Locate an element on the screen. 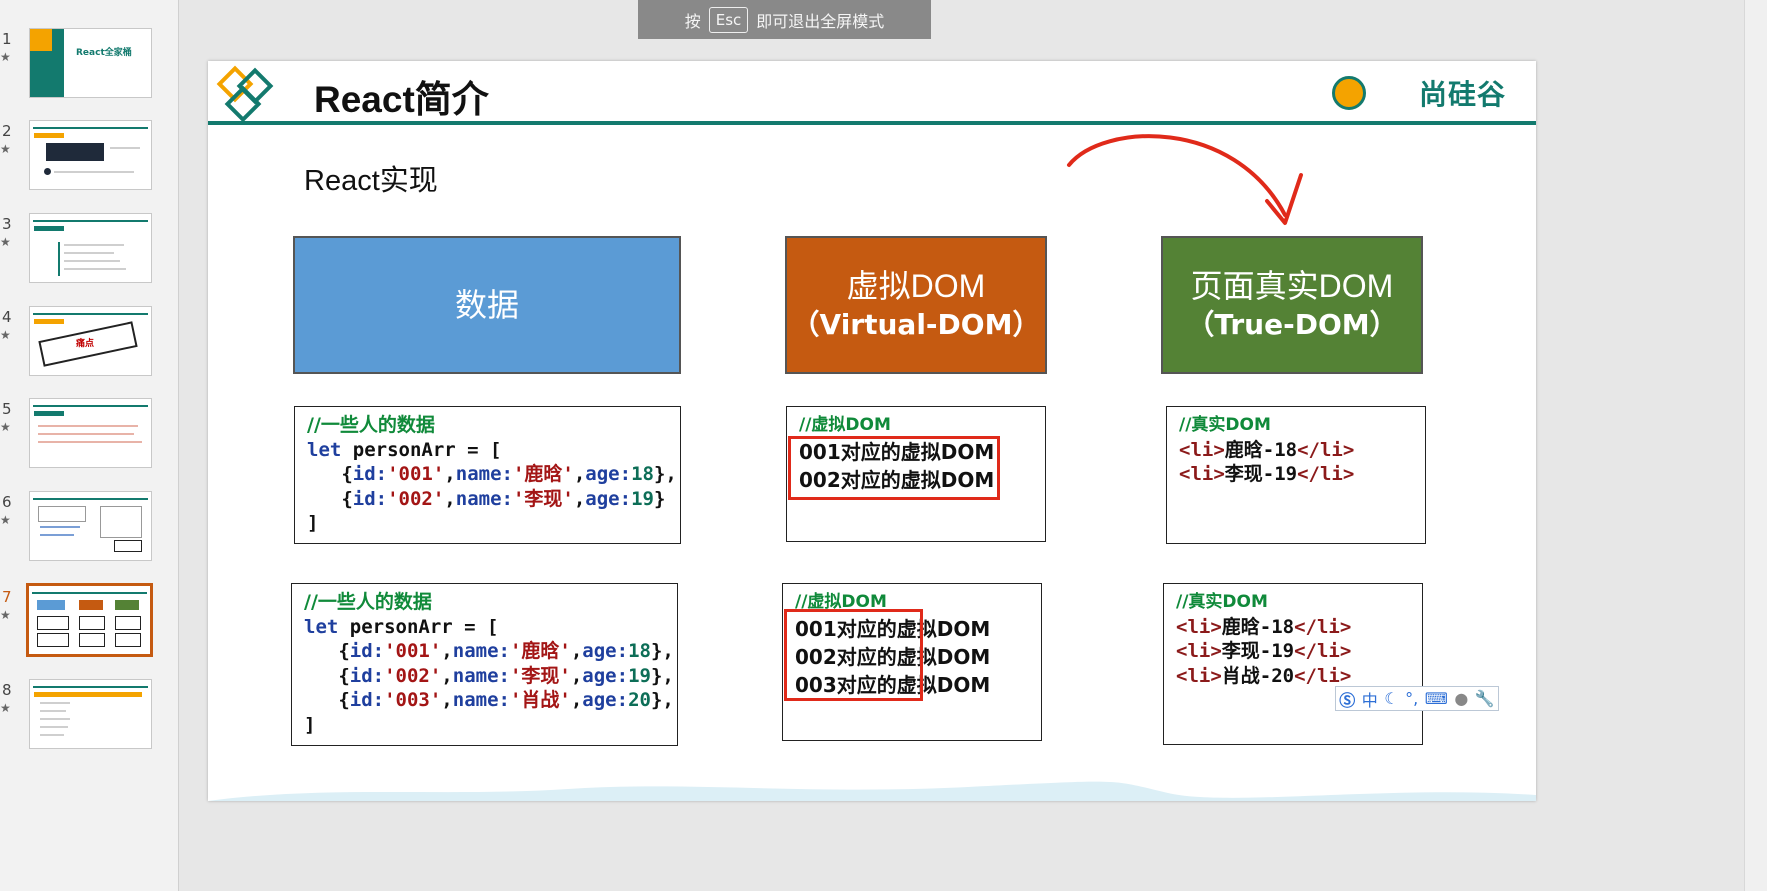 This screenshot has width=1767, height=891. thumbnail-title: React全家桶 is located at coordinates (104, 53).